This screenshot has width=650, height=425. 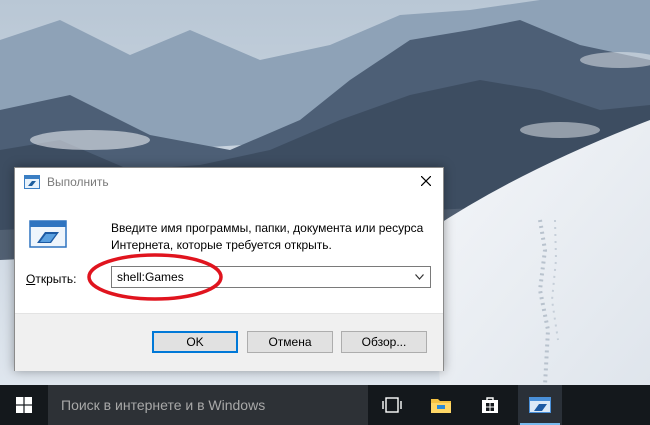 I want to click on taskbar-search-box: Поиск в интернете и в Windows, so click(x=208, y=405).